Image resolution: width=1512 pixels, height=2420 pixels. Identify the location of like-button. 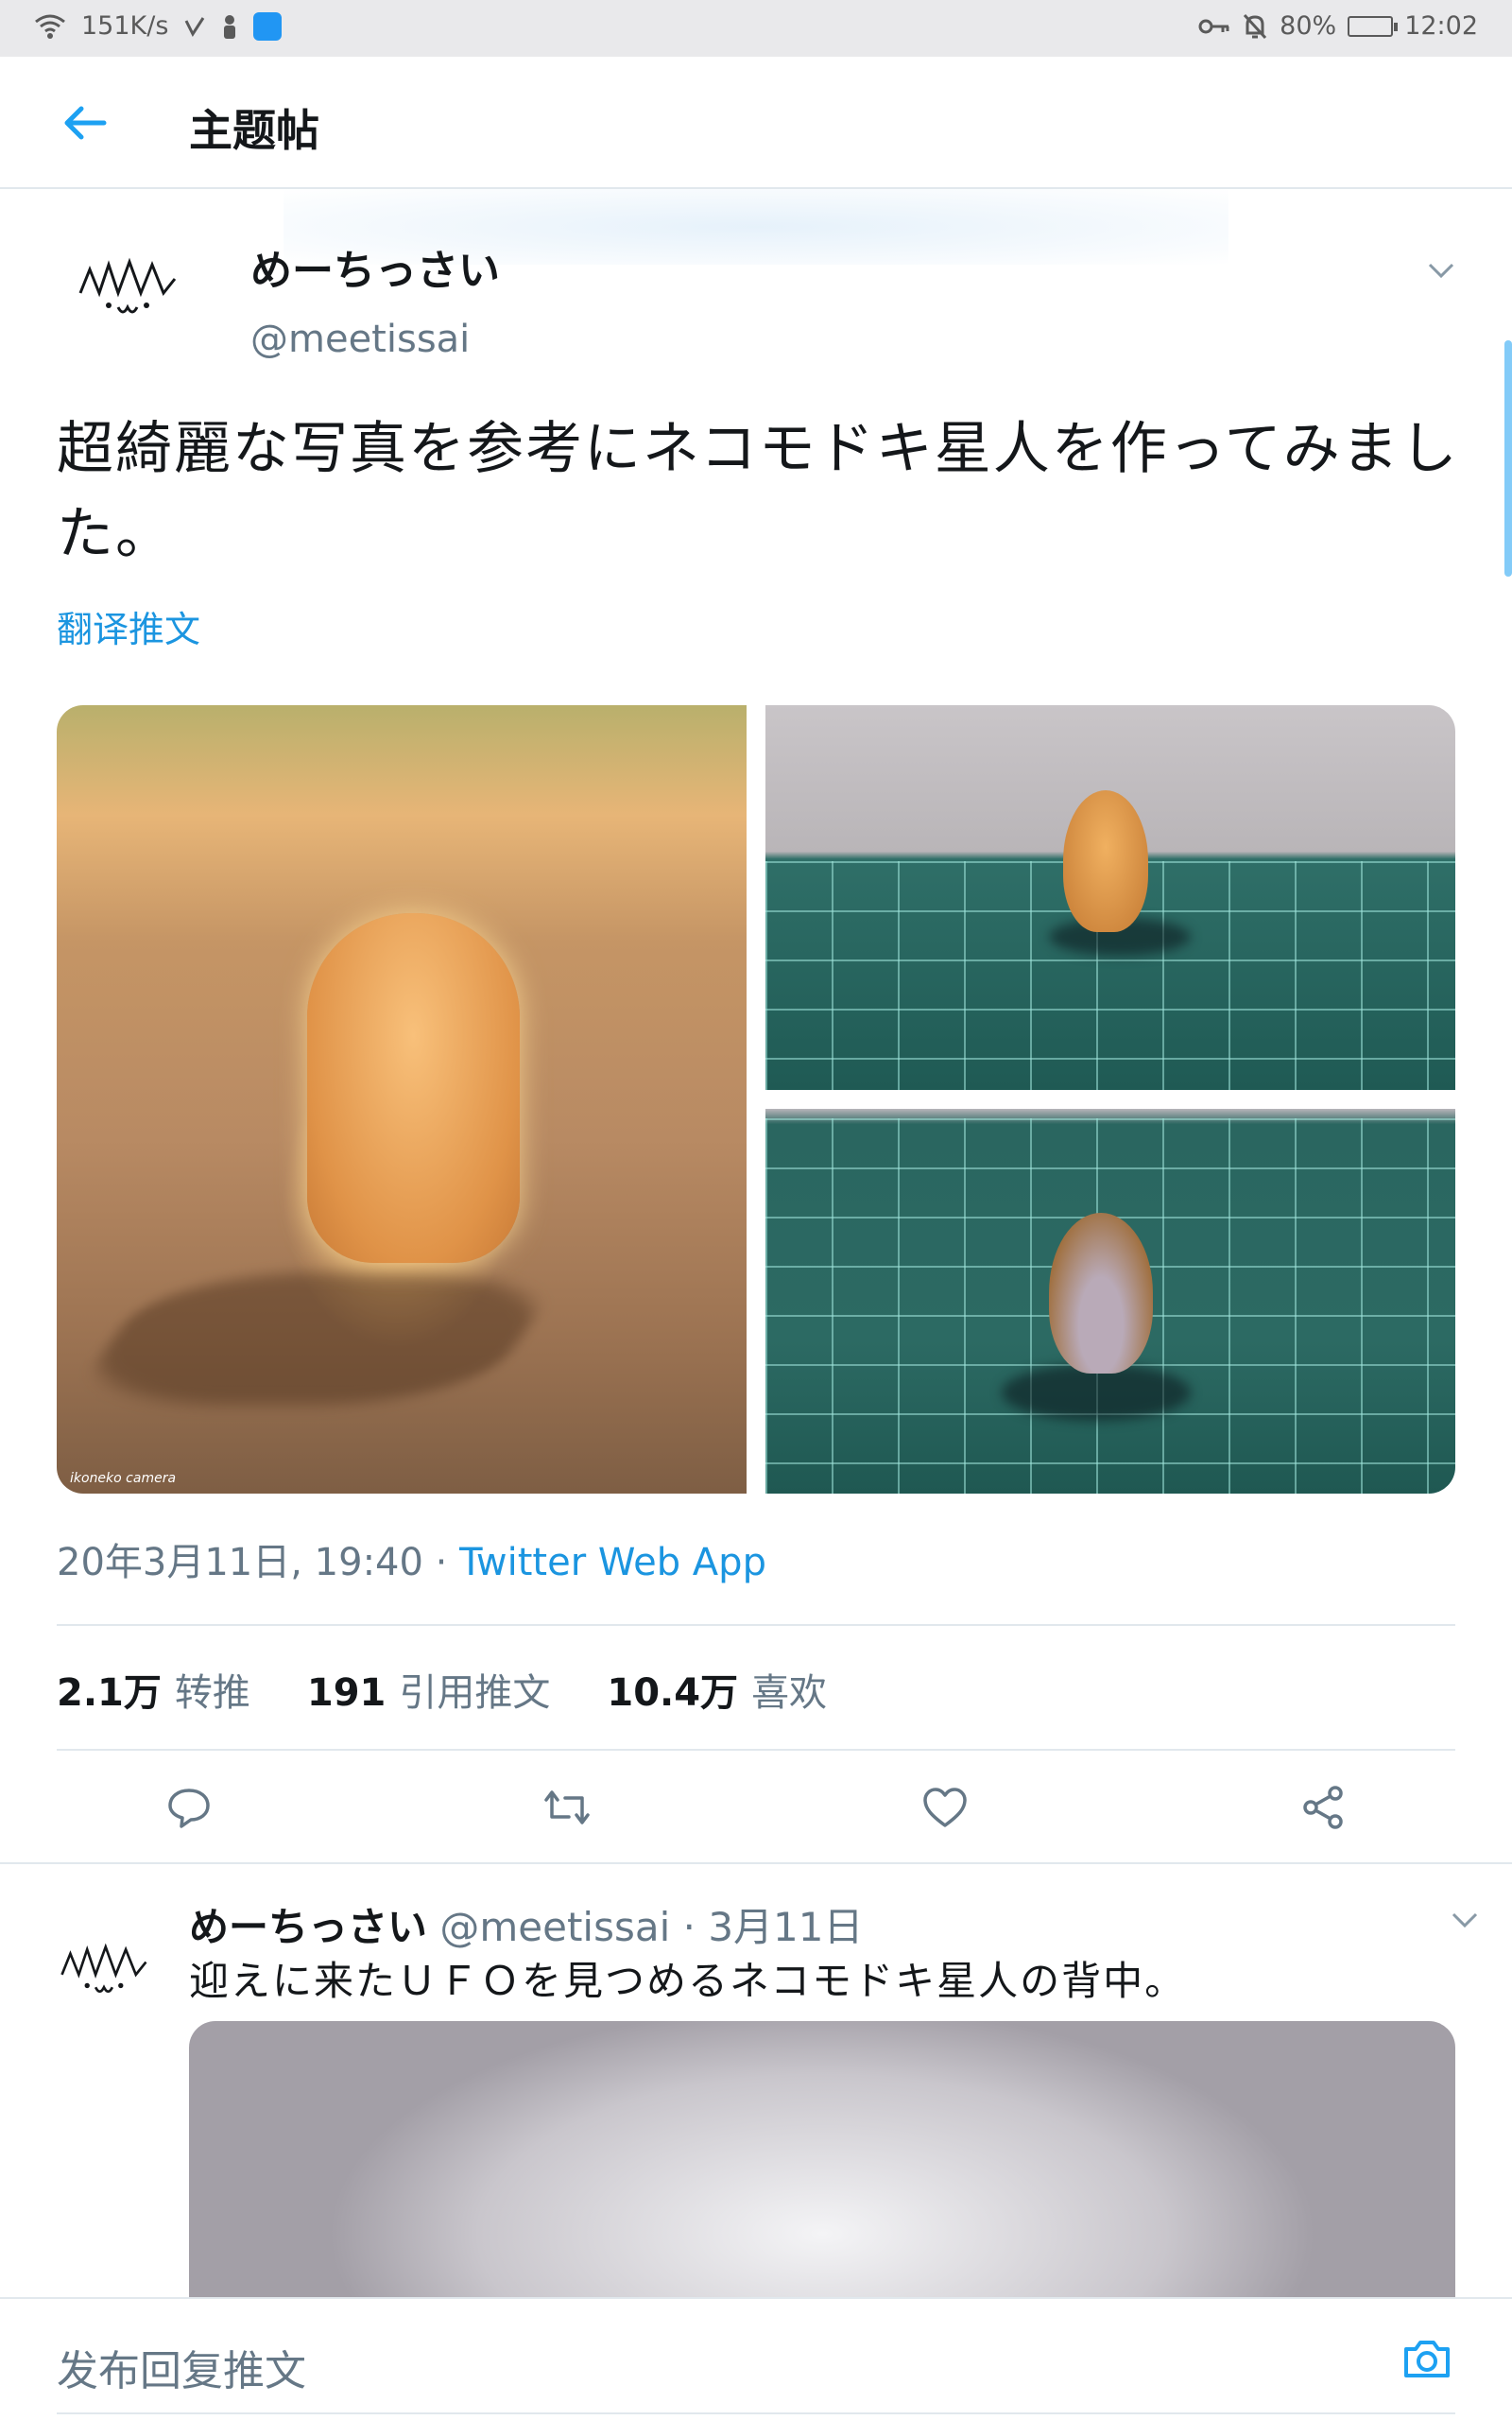
(945, 1808).